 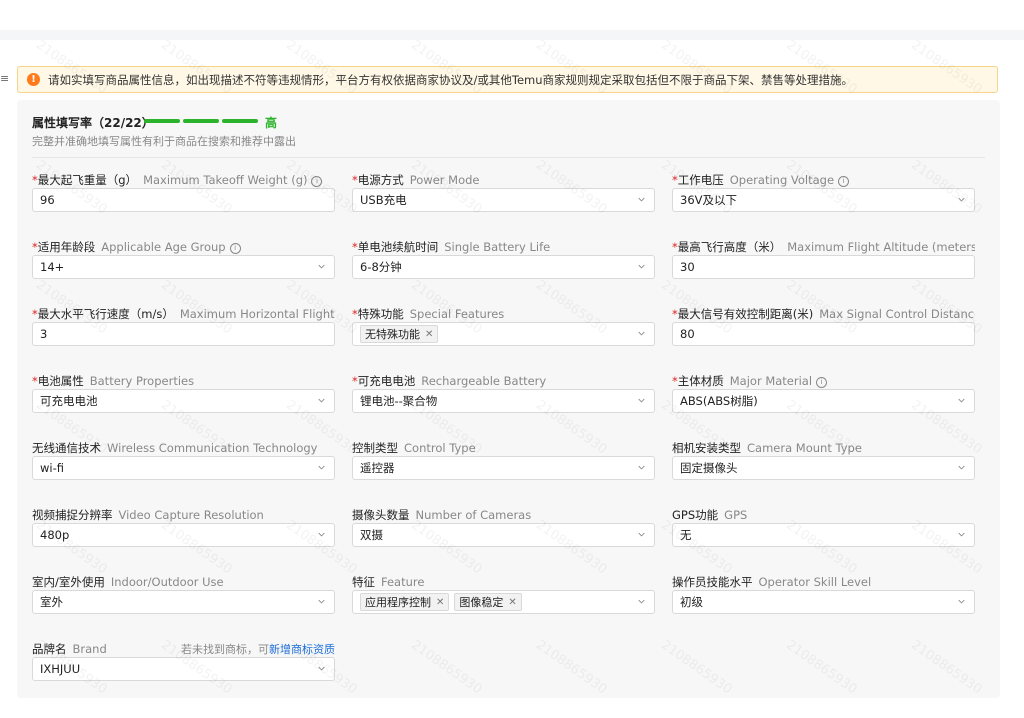 I want to click on label-en: GPS, so click(x=736, y=515).